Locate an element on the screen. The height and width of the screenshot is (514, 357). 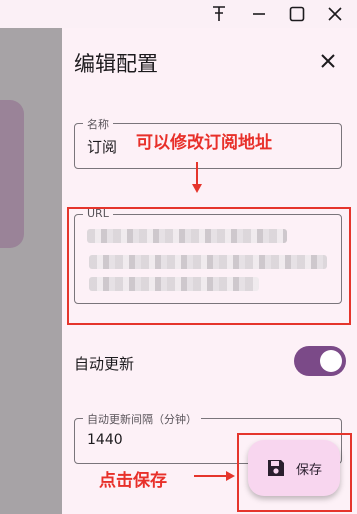
backdrop-card is located at coordinates (12, 174).